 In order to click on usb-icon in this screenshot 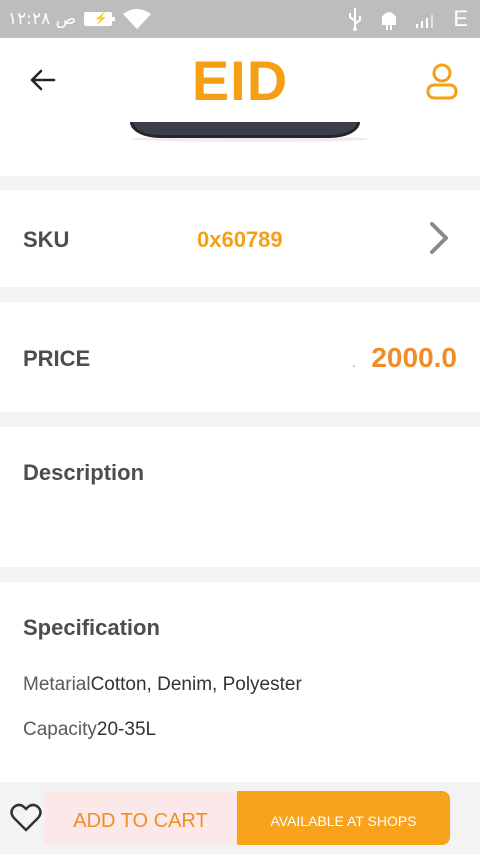, I will do `click(355, 19)`.